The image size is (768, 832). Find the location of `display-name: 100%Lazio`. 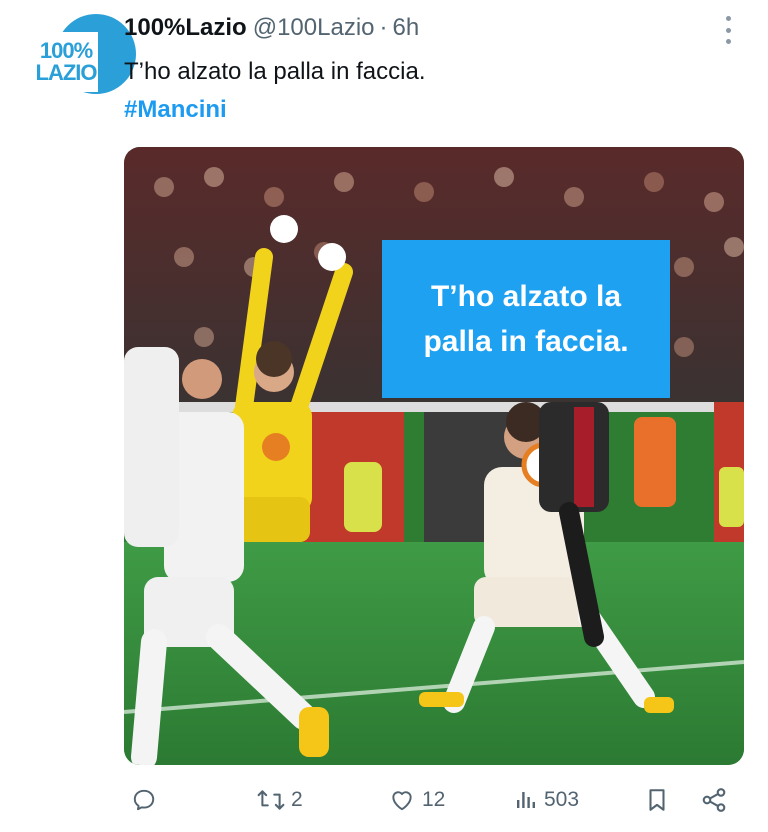

display-name: 100%Lazio is located at coordinates (185, 28).